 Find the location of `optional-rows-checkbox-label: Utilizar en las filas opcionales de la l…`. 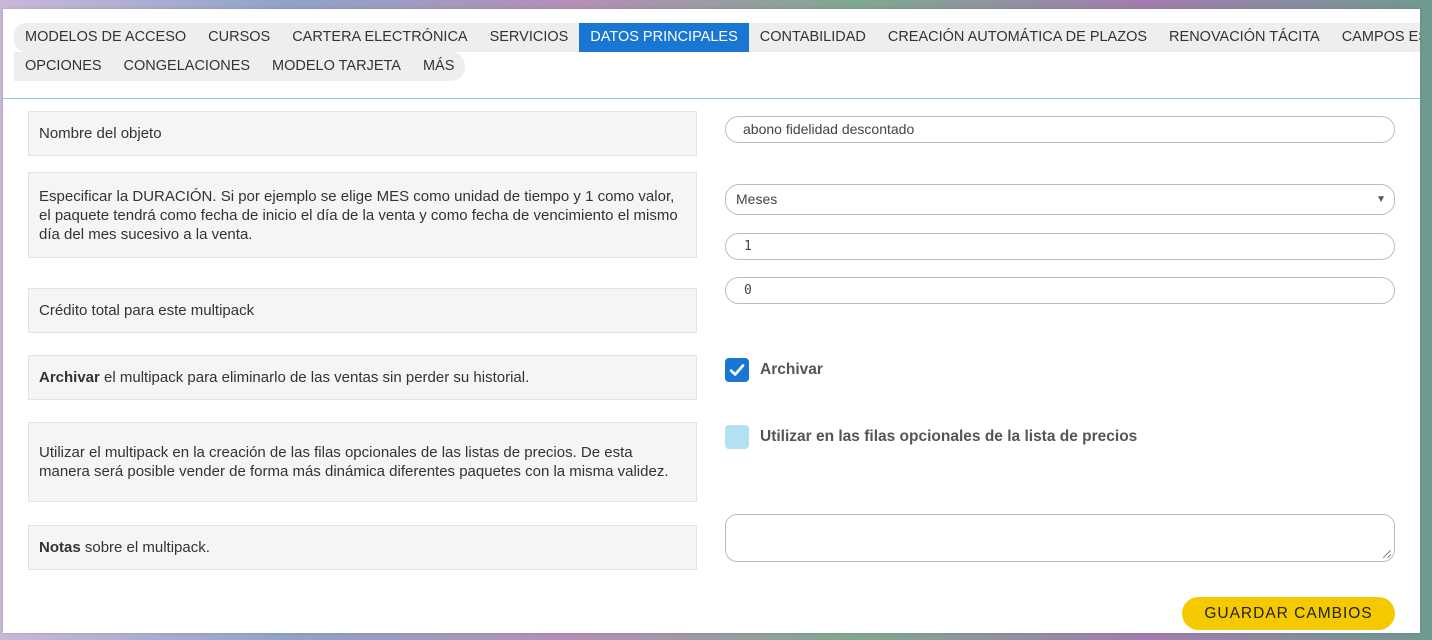

optional-rows-checkbox-label: Utilizar en las filas opcionales de la l… is located at coordinates (949, 436).